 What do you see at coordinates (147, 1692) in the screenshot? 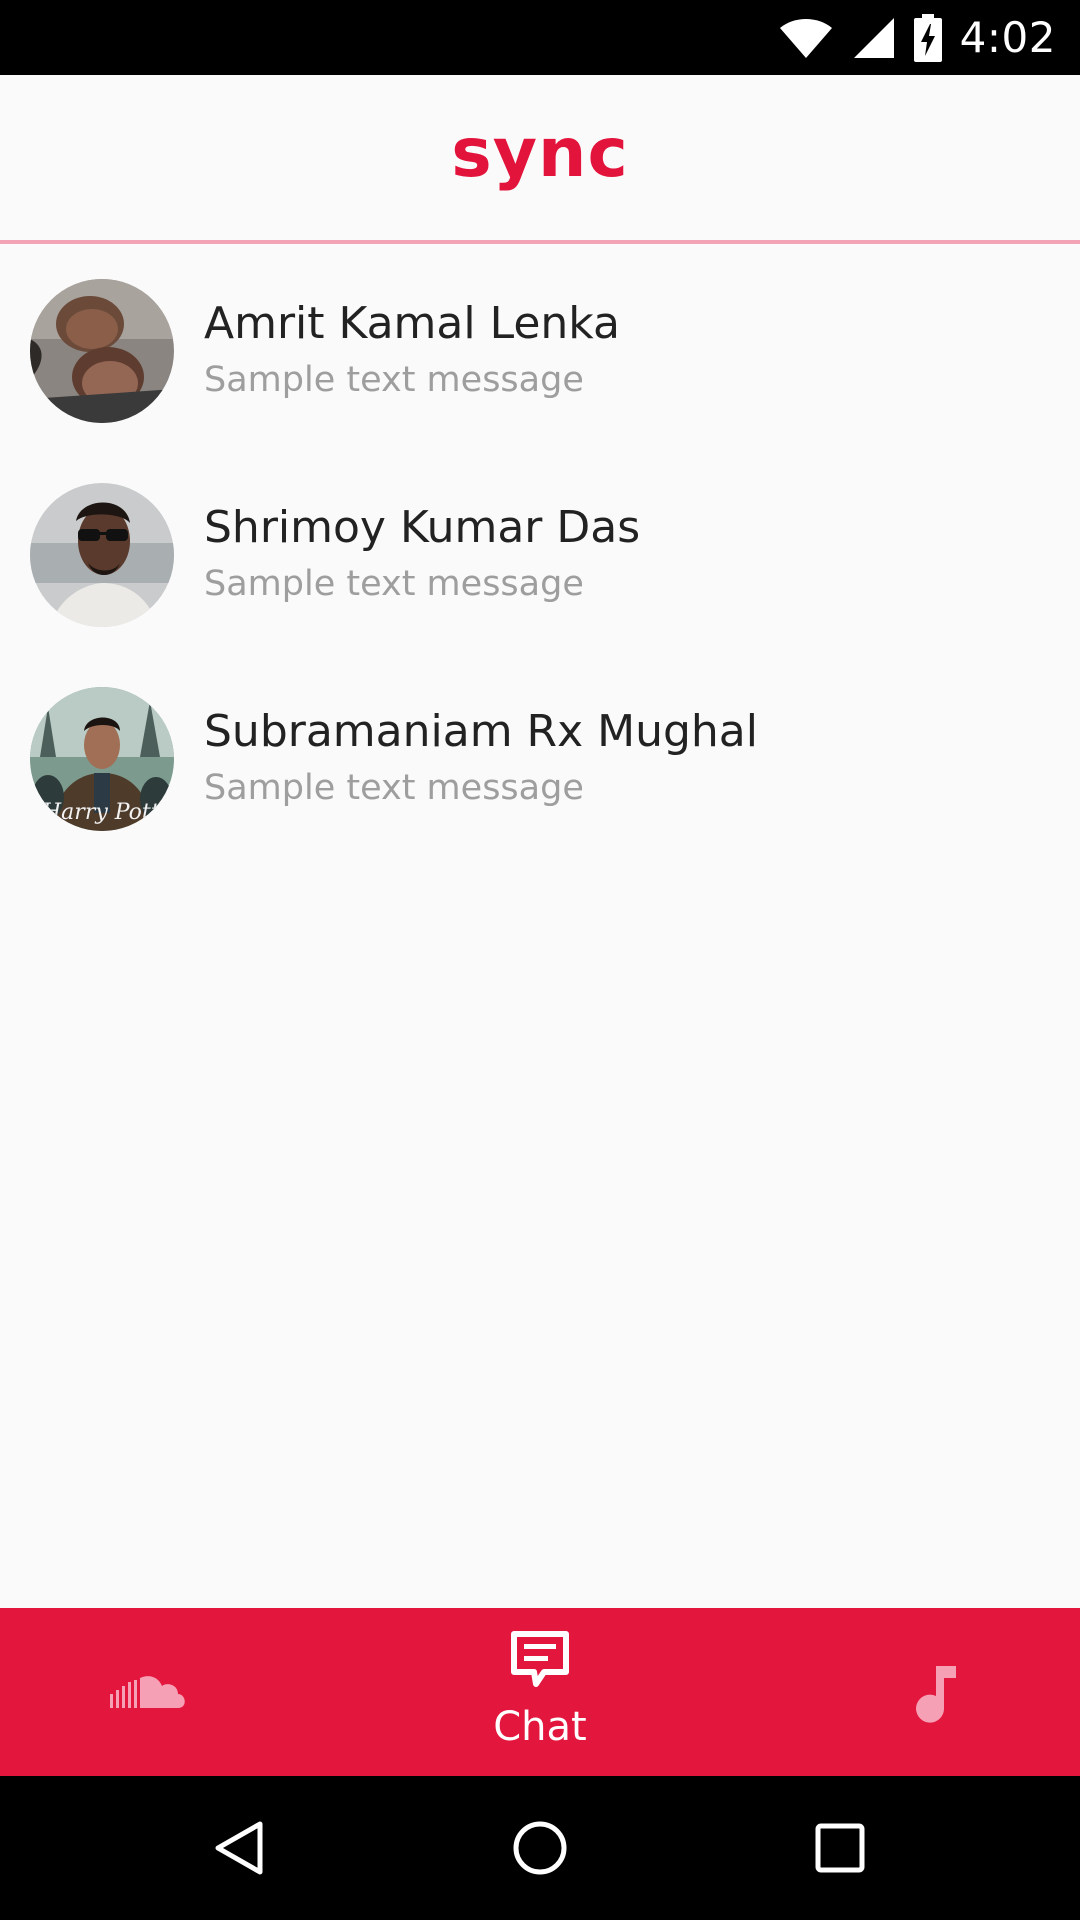
I see `soundcloud-icon` at bounding box center [147, 1692].